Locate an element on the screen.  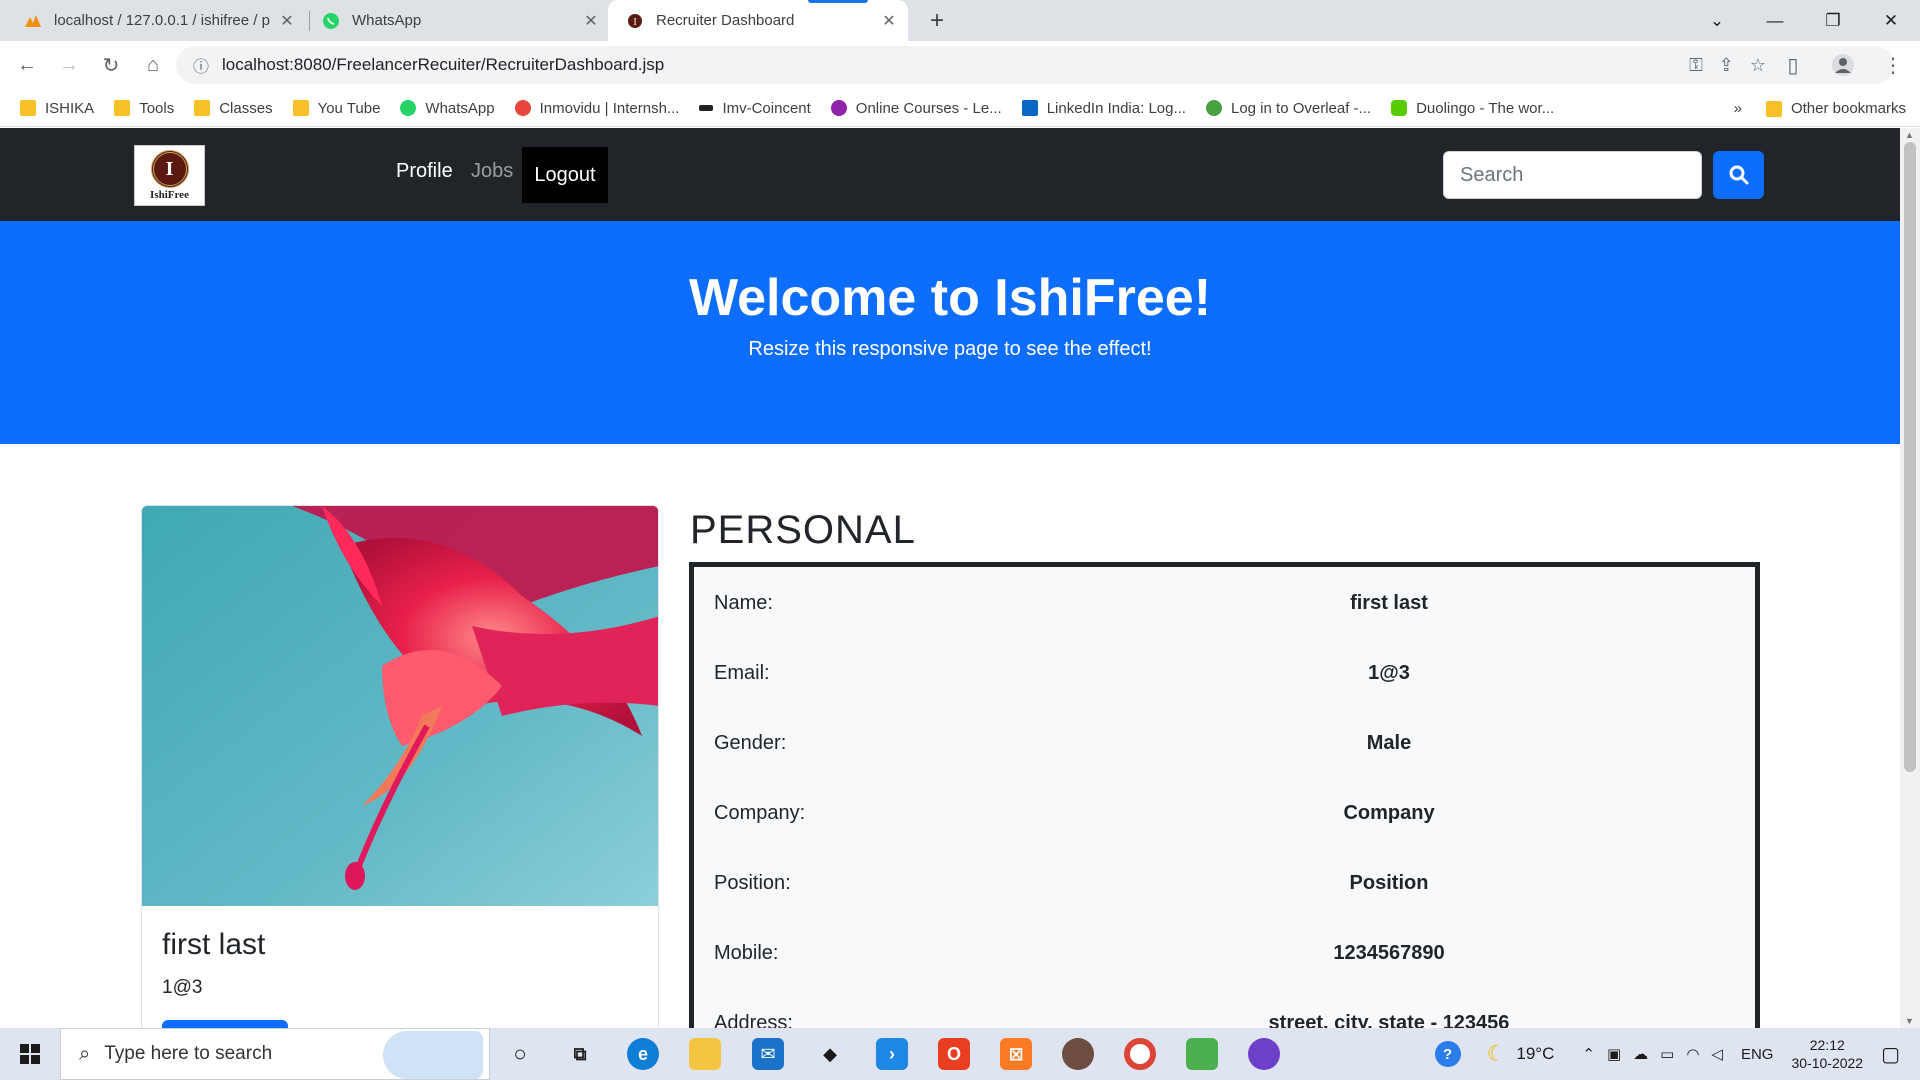
scrollbar-thumb is located at coordinates (1910, 457).